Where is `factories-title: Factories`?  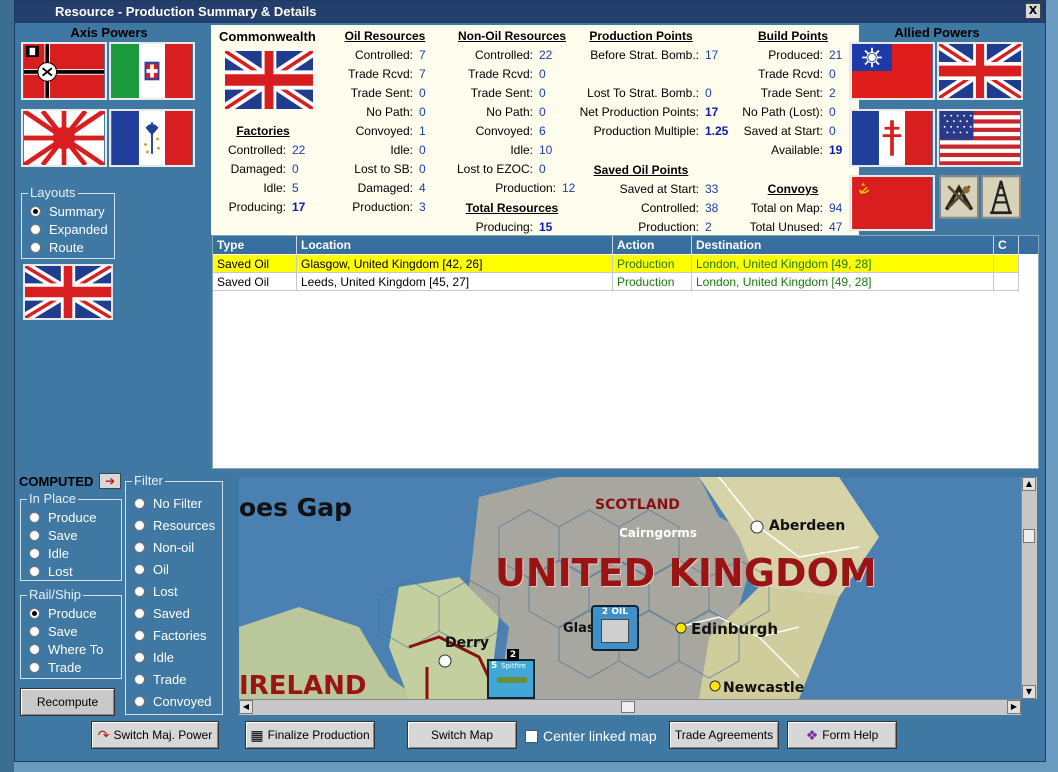 factories-title: Factories is located at coordinates (263, 131).